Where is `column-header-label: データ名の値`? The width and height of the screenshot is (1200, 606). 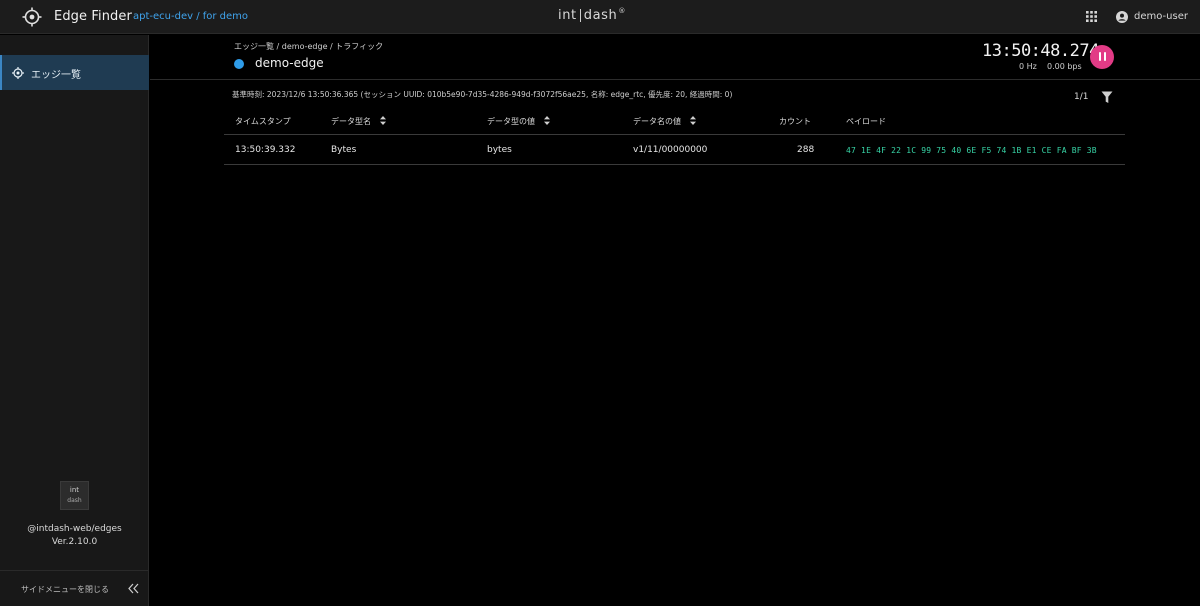
column-header-label: データ名の値 is located at coordinates (657, 121).